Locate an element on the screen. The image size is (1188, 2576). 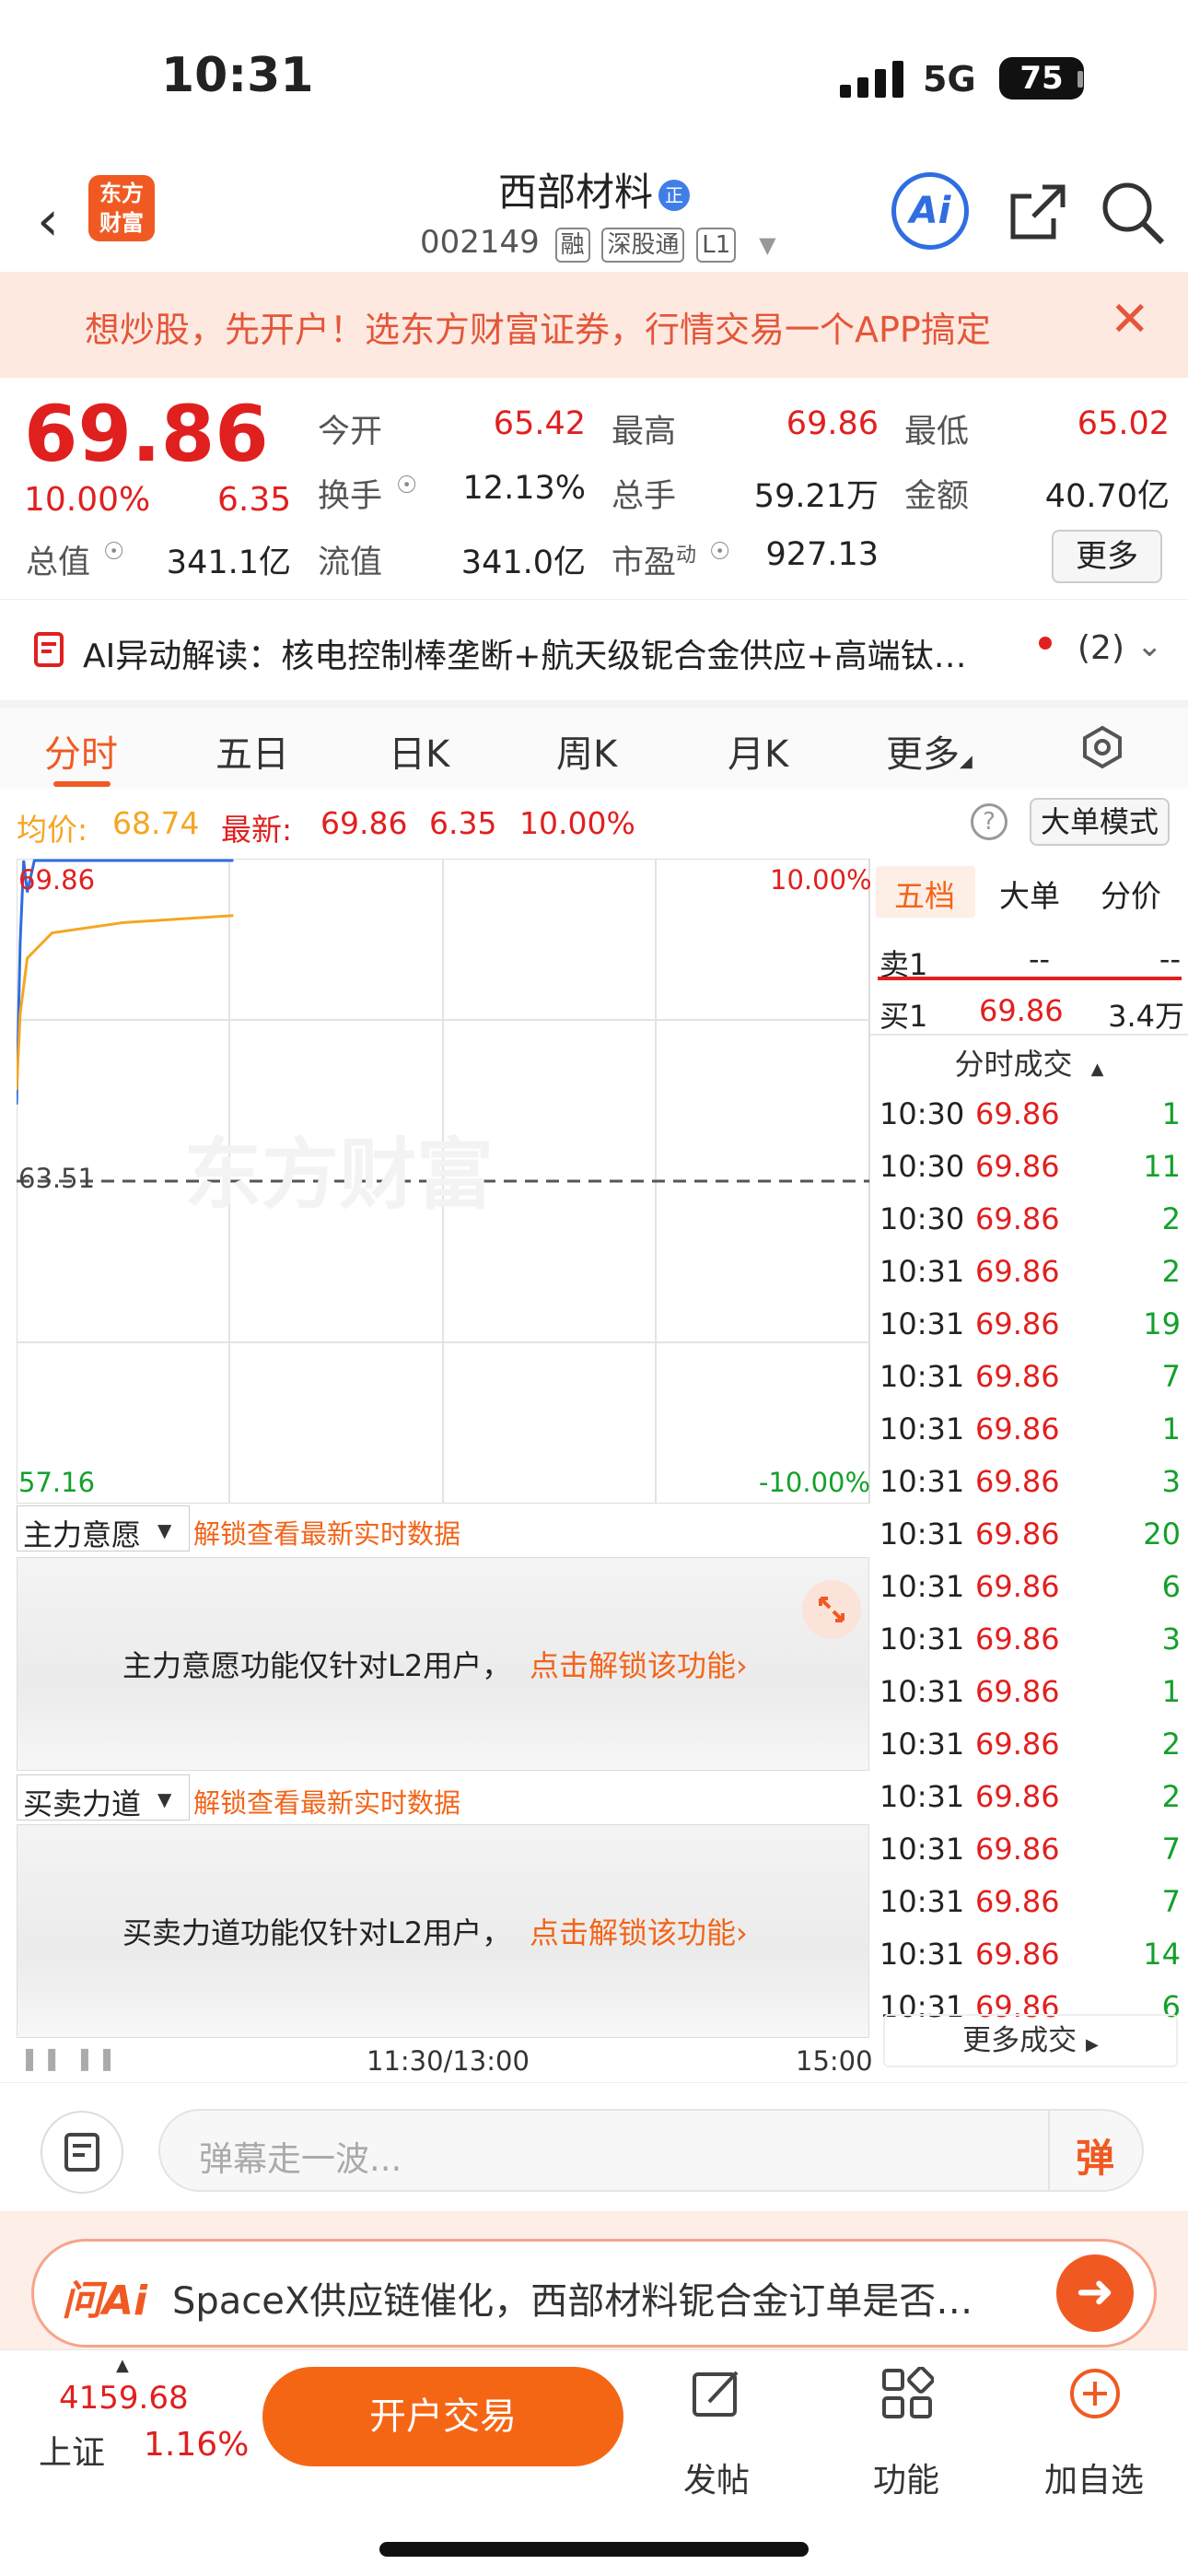
tab-daily-k: 日K is located at coordinates (419, 751).